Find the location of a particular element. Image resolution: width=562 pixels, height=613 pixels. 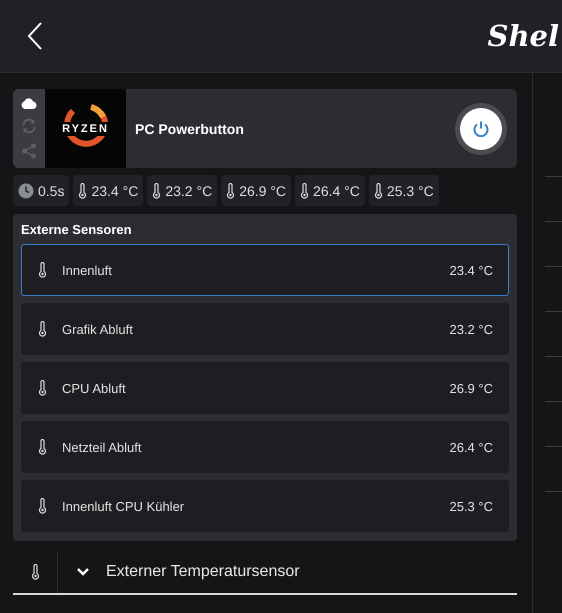

chip-value: 26.4 °C is located at coordinates (336, 190).